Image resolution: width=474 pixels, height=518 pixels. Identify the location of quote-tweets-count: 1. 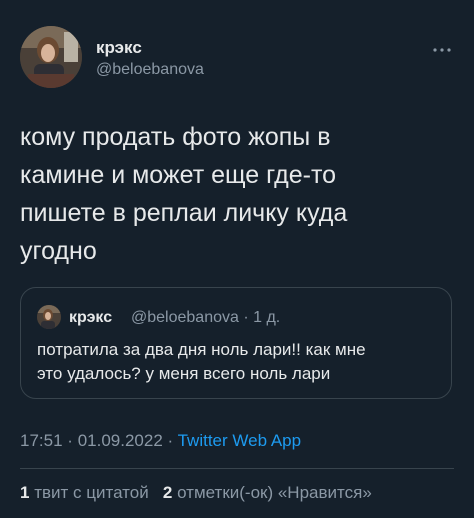
(25, 492).